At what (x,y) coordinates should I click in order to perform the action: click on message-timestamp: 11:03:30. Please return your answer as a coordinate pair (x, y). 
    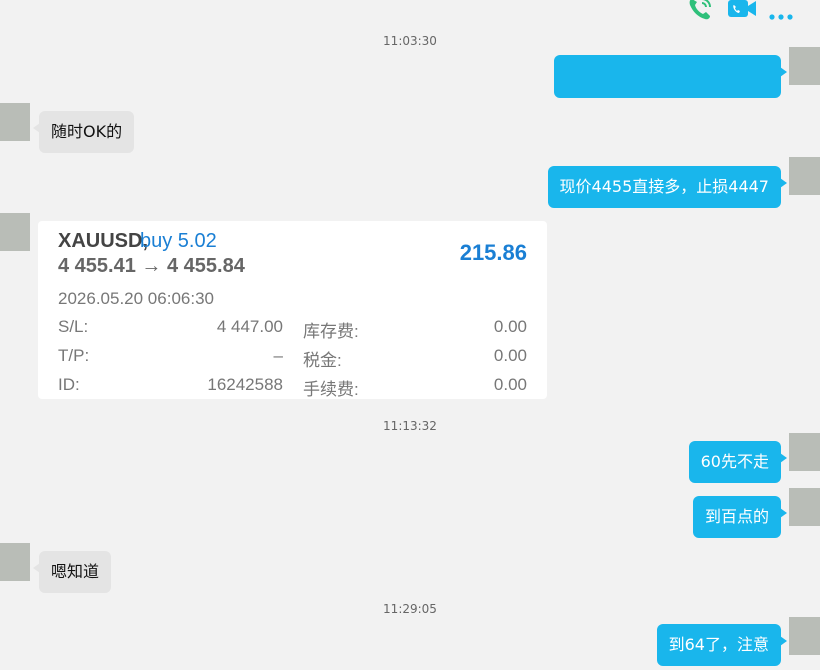
    Looking at the image, I should click on (410, 41).